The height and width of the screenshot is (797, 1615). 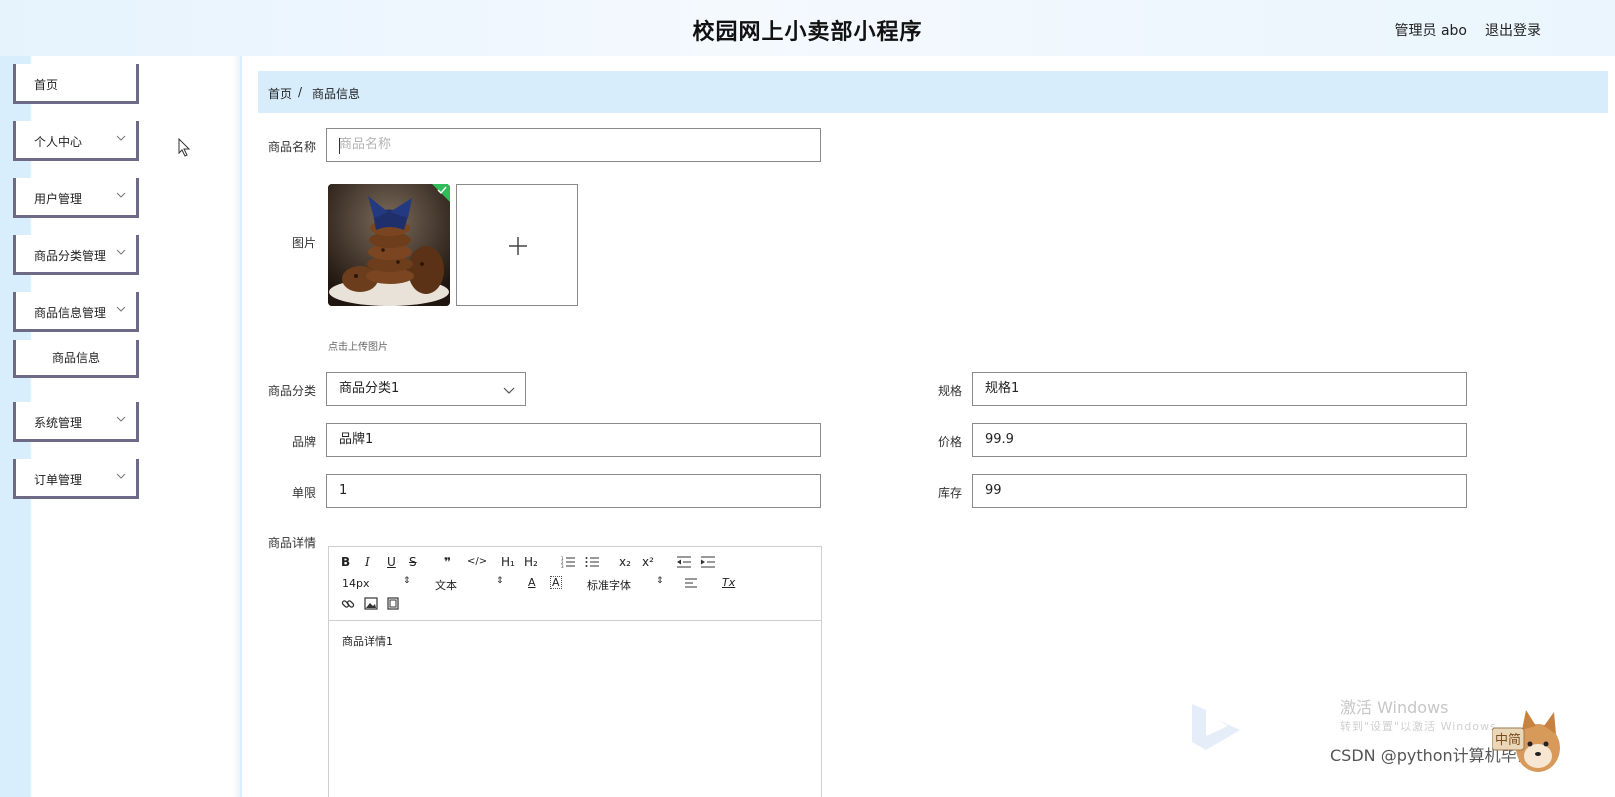 What do you see at coordinates (58, 480) in the screenshot?
I see `sidebar-item-label: 订单管理` at bounding box center [58, 480].